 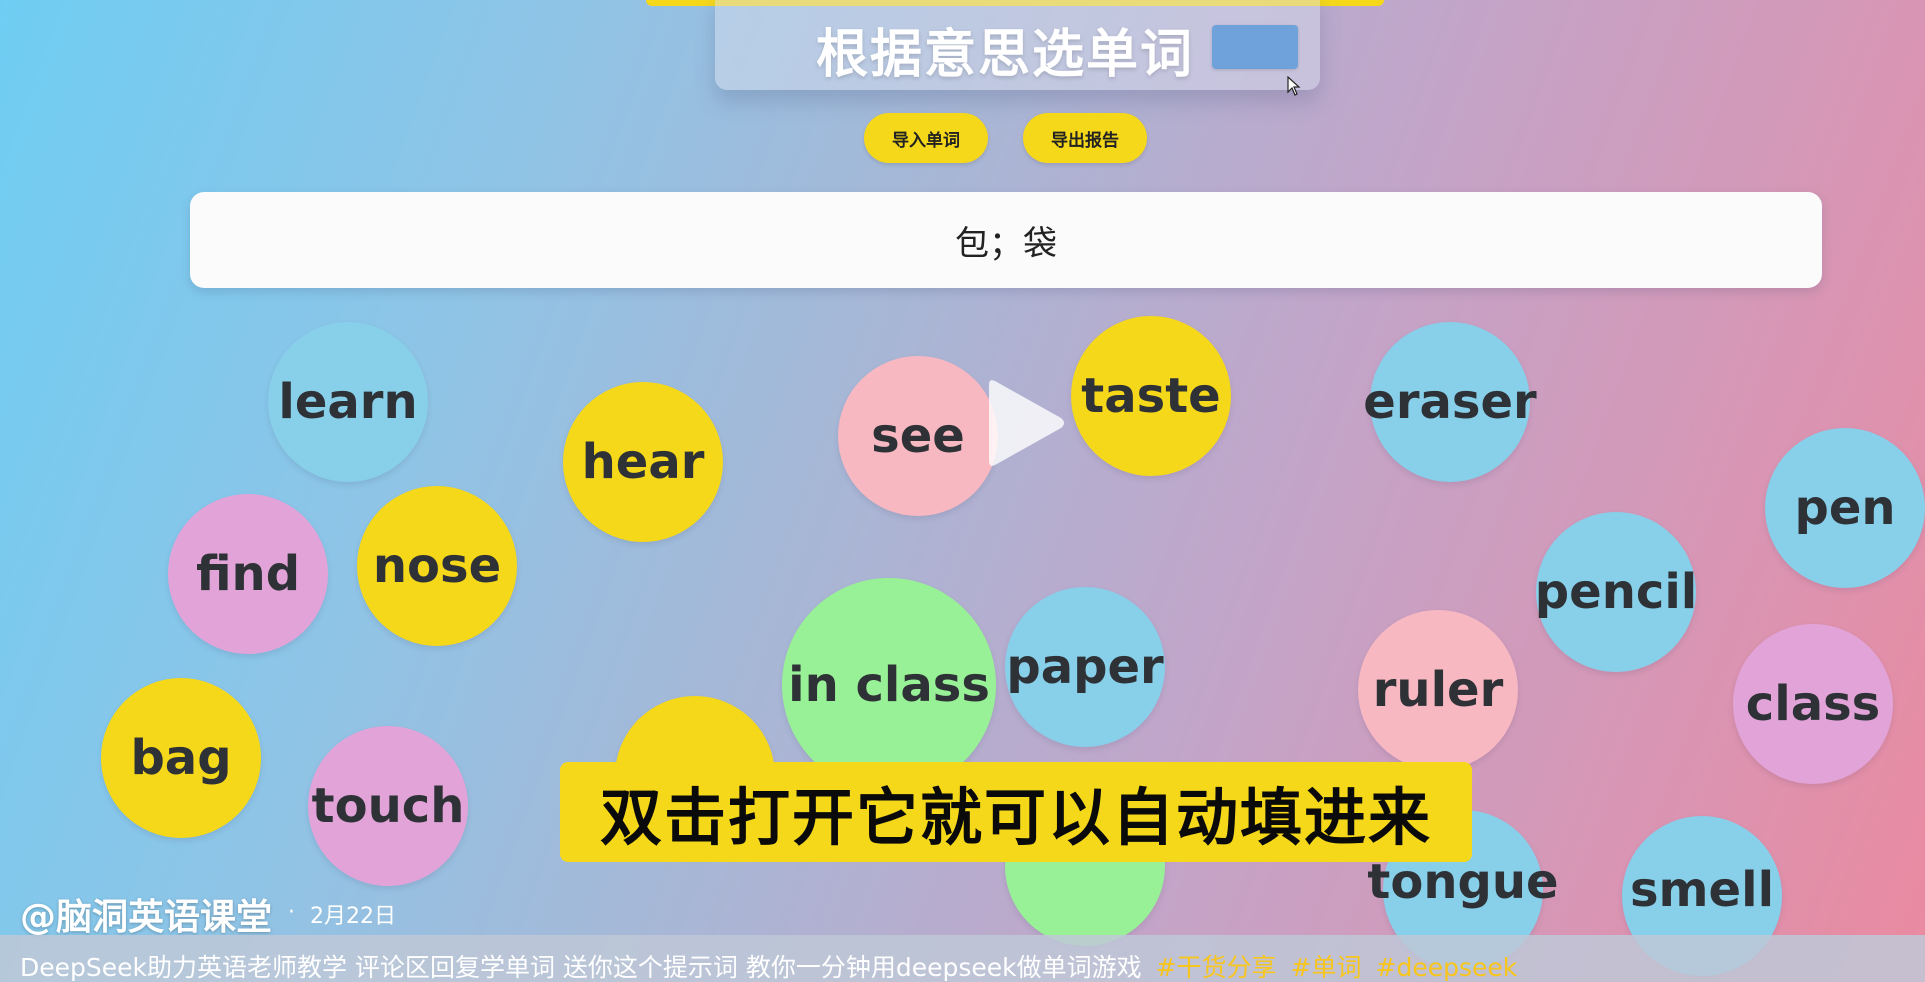 I want to click on word-bubble-class: class, so click(x=1813, y=704).